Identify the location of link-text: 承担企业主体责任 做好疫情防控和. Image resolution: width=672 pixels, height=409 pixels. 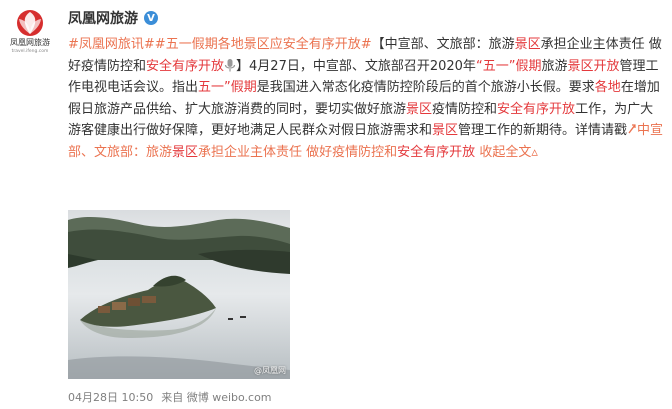
(298, 152).